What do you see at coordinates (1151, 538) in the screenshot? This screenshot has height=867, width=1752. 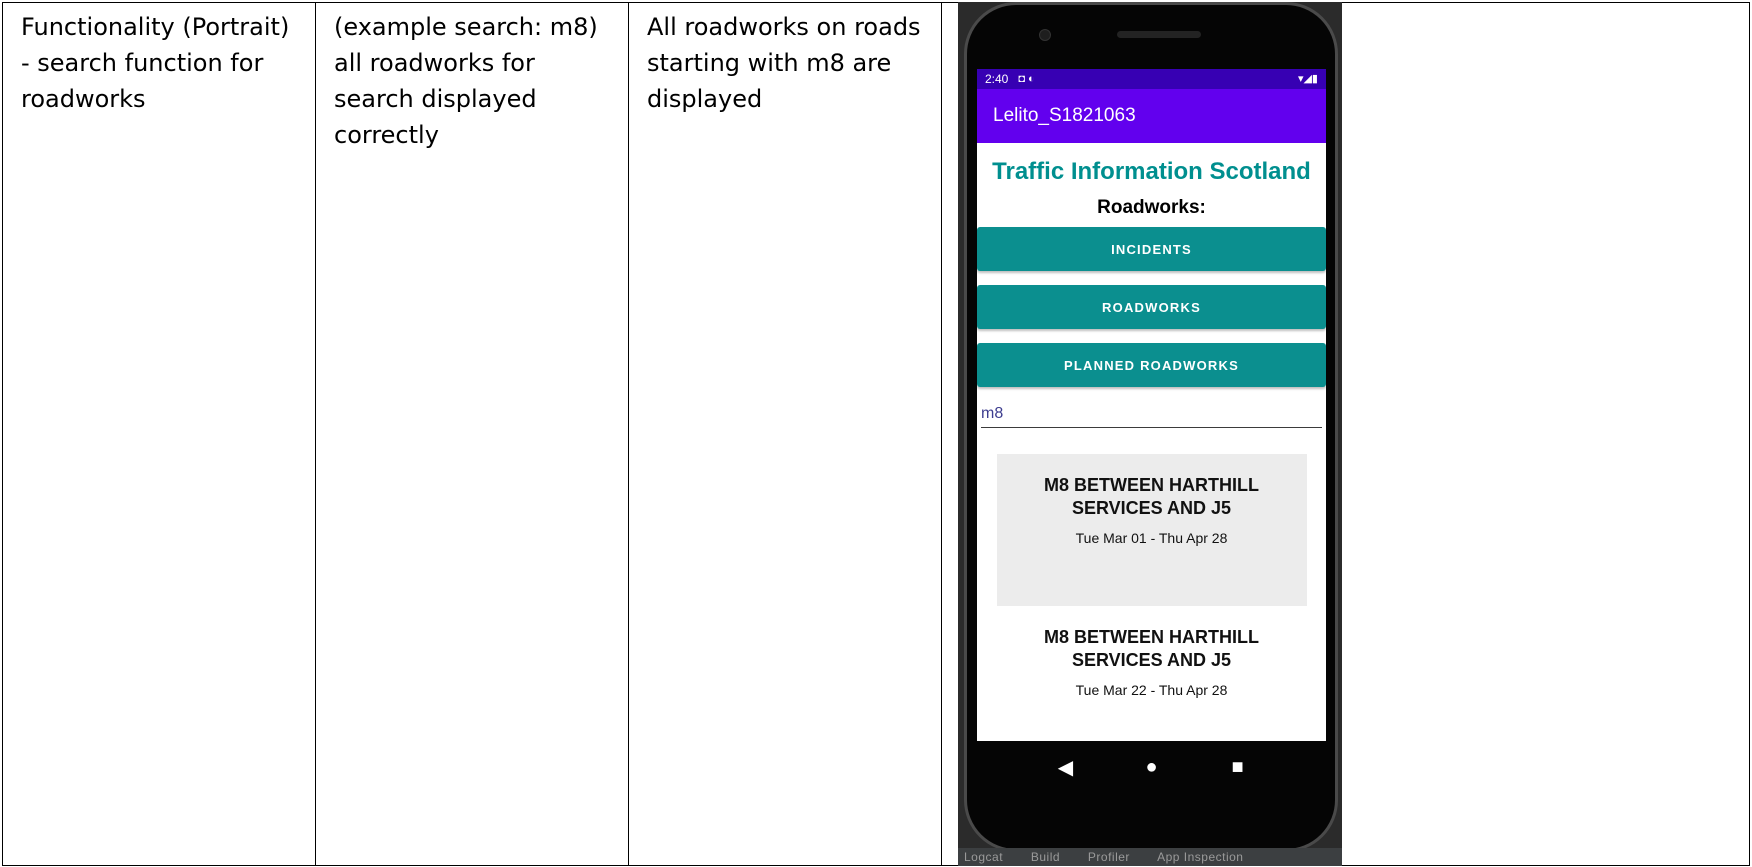 I see `result-dates: Tue Mar 01 - Thu Apr 28` at bounding box center [1151, 538].